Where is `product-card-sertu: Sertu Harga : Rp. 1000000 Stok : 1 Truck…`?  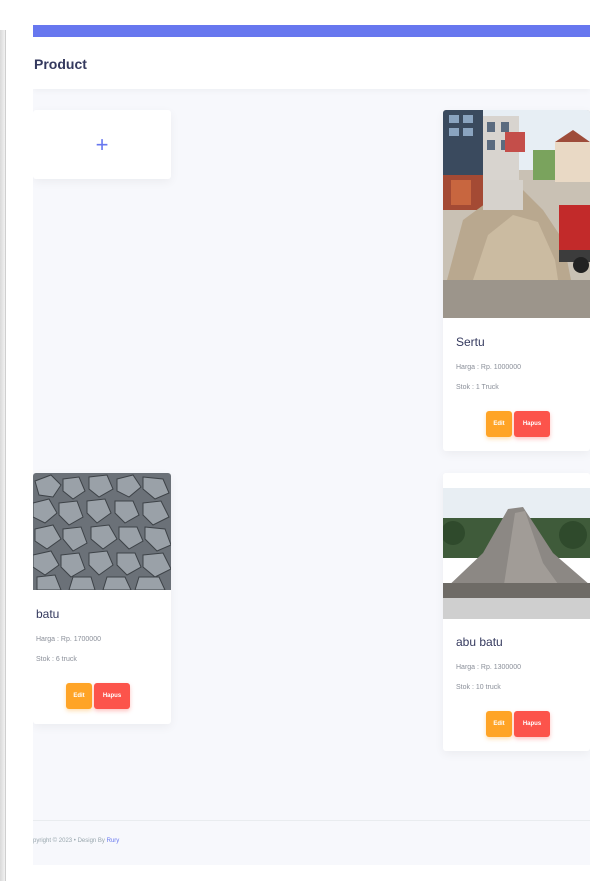
product-card-sertu: Sertu Harga : Rp. 1000000 Stok : 1 Truck… is located at coordinates (516, 280).